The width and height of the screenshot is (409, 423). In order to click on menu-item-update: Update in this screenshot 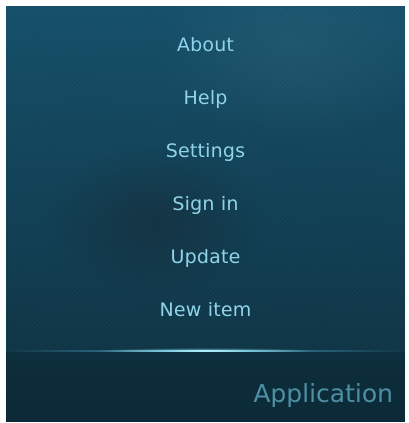, I will do `click(205, 257)`.